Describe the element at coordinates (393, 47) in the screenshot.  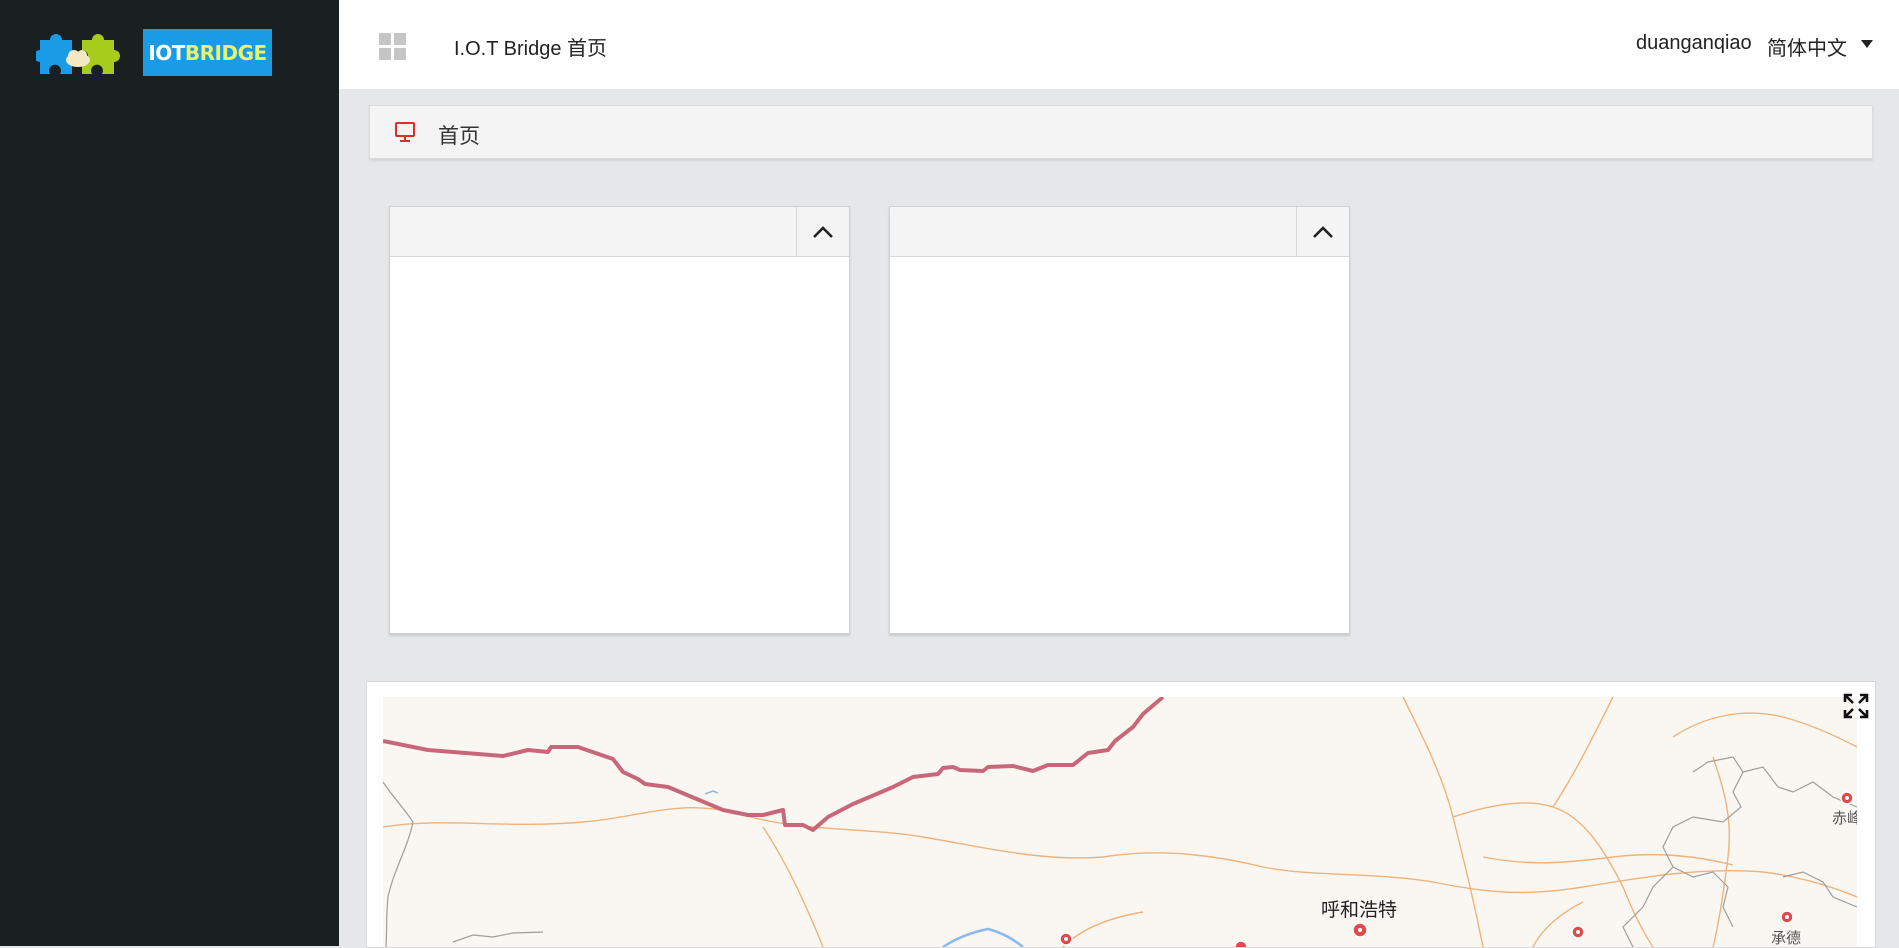
I see `grid-icon` at that location.